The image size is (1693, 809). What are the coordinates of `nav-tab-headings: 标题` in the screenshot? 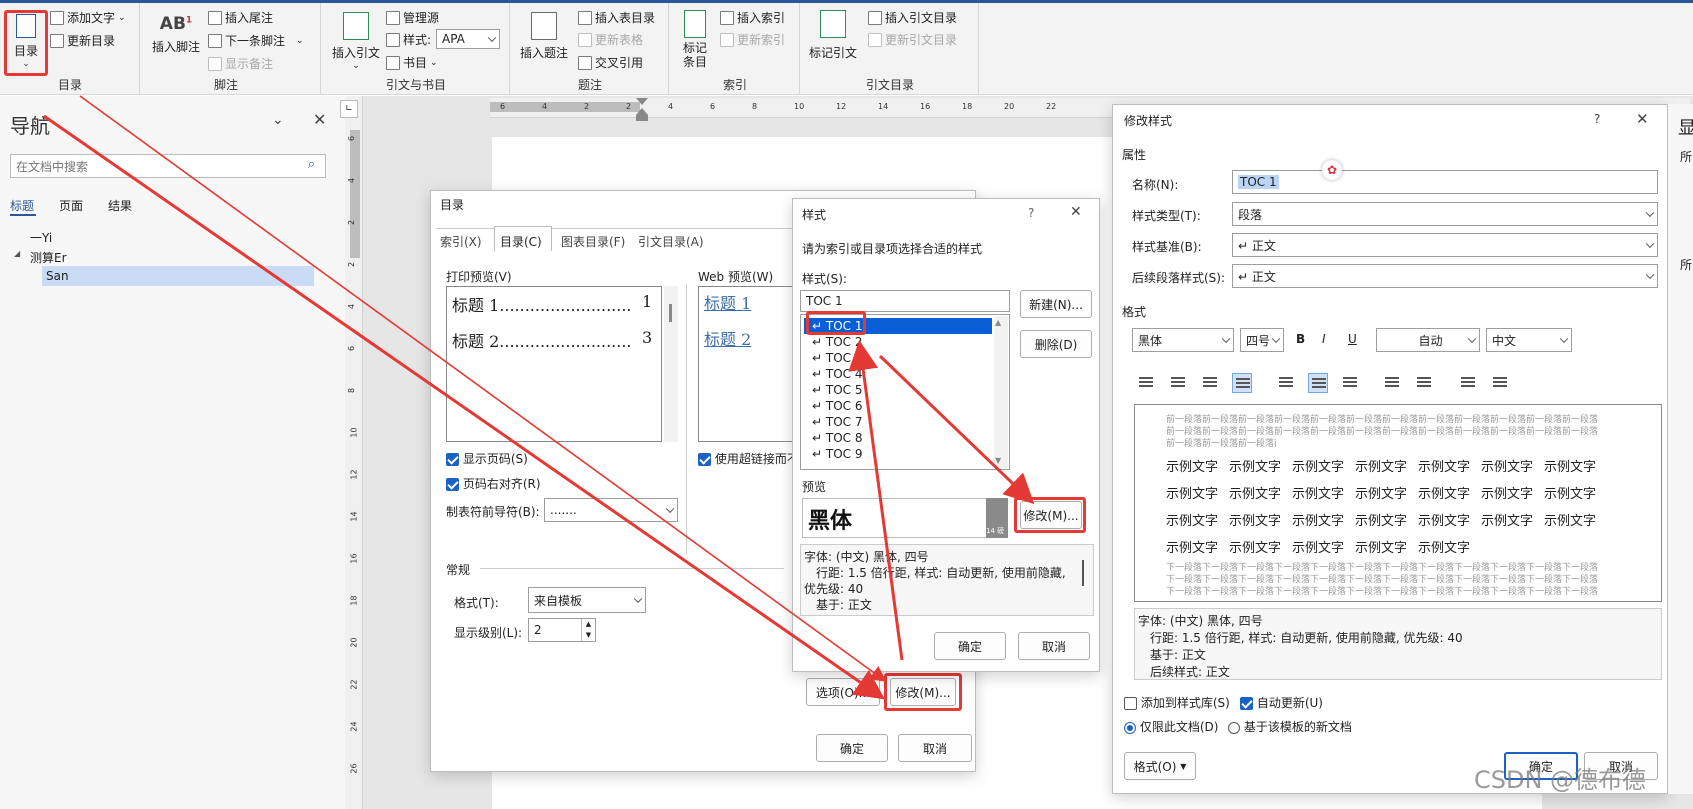 It's located at (22, 205).